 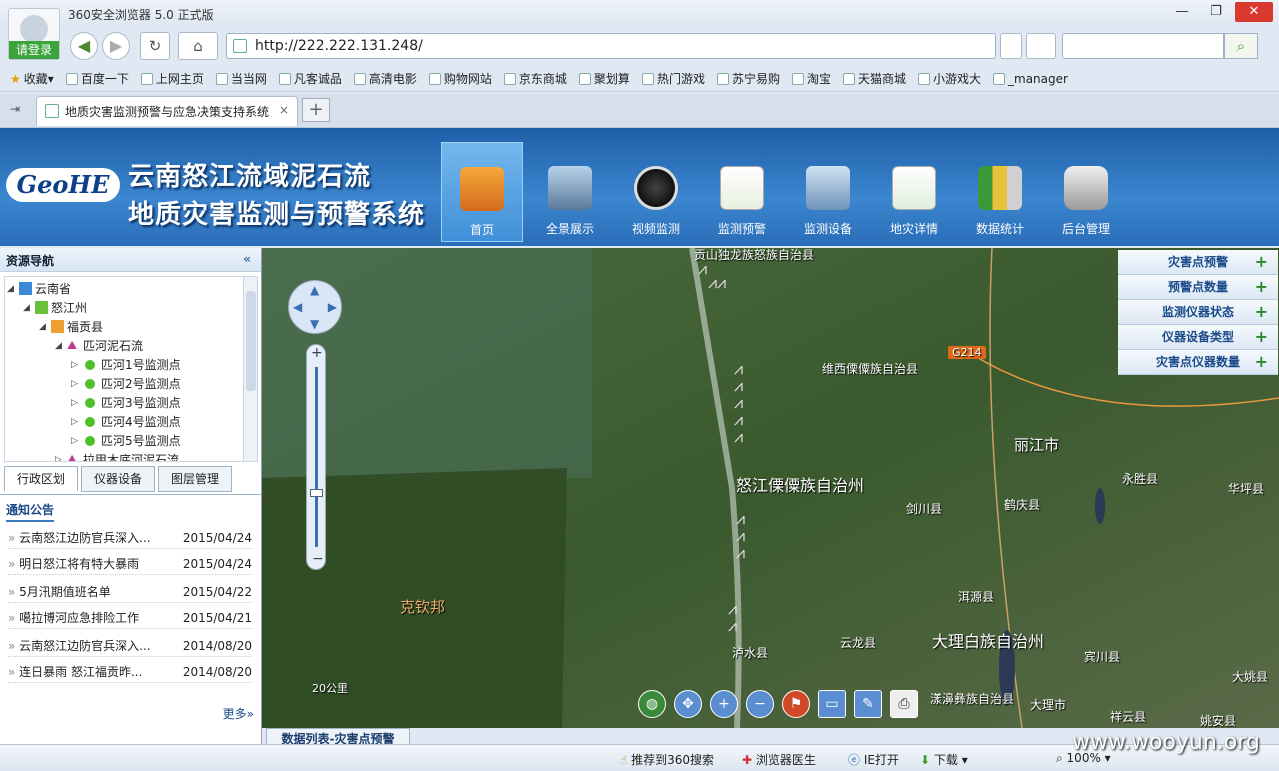 What do you see at coordinates (652, 704) in the screenshot?
I see `globe-icon: ◍` at bounding box center [652, 704].